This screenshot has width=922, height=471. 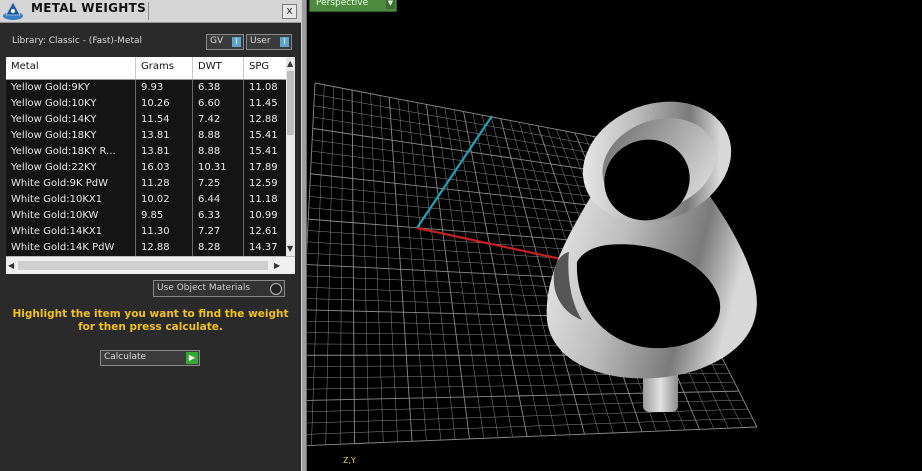 I want to click on spg-cell: 12.59, so click(x=263, y=183).